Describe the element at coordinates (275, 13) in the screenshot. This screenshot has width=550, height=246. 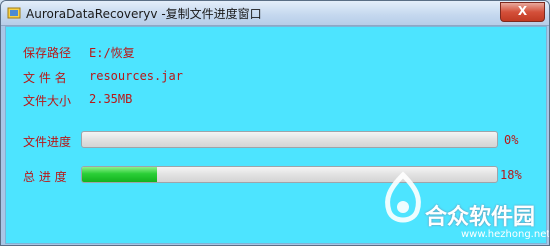
I see `title-bar: AuroraDataRecoveryv -复制文件进度窗口 X` at that location.